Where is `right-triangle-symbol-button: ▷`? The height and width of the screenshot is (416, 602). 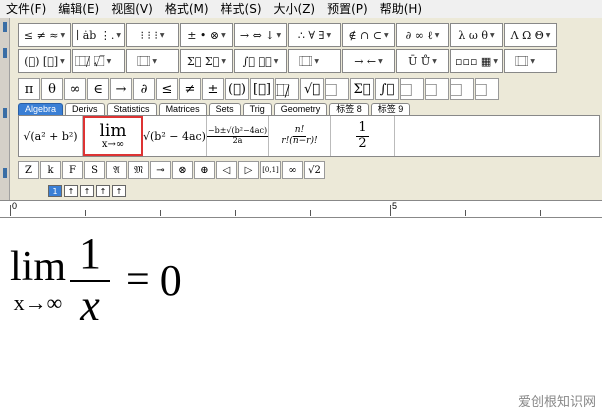
right-triangle-symbol-button: ▷ is located at coordinates (248, 170).